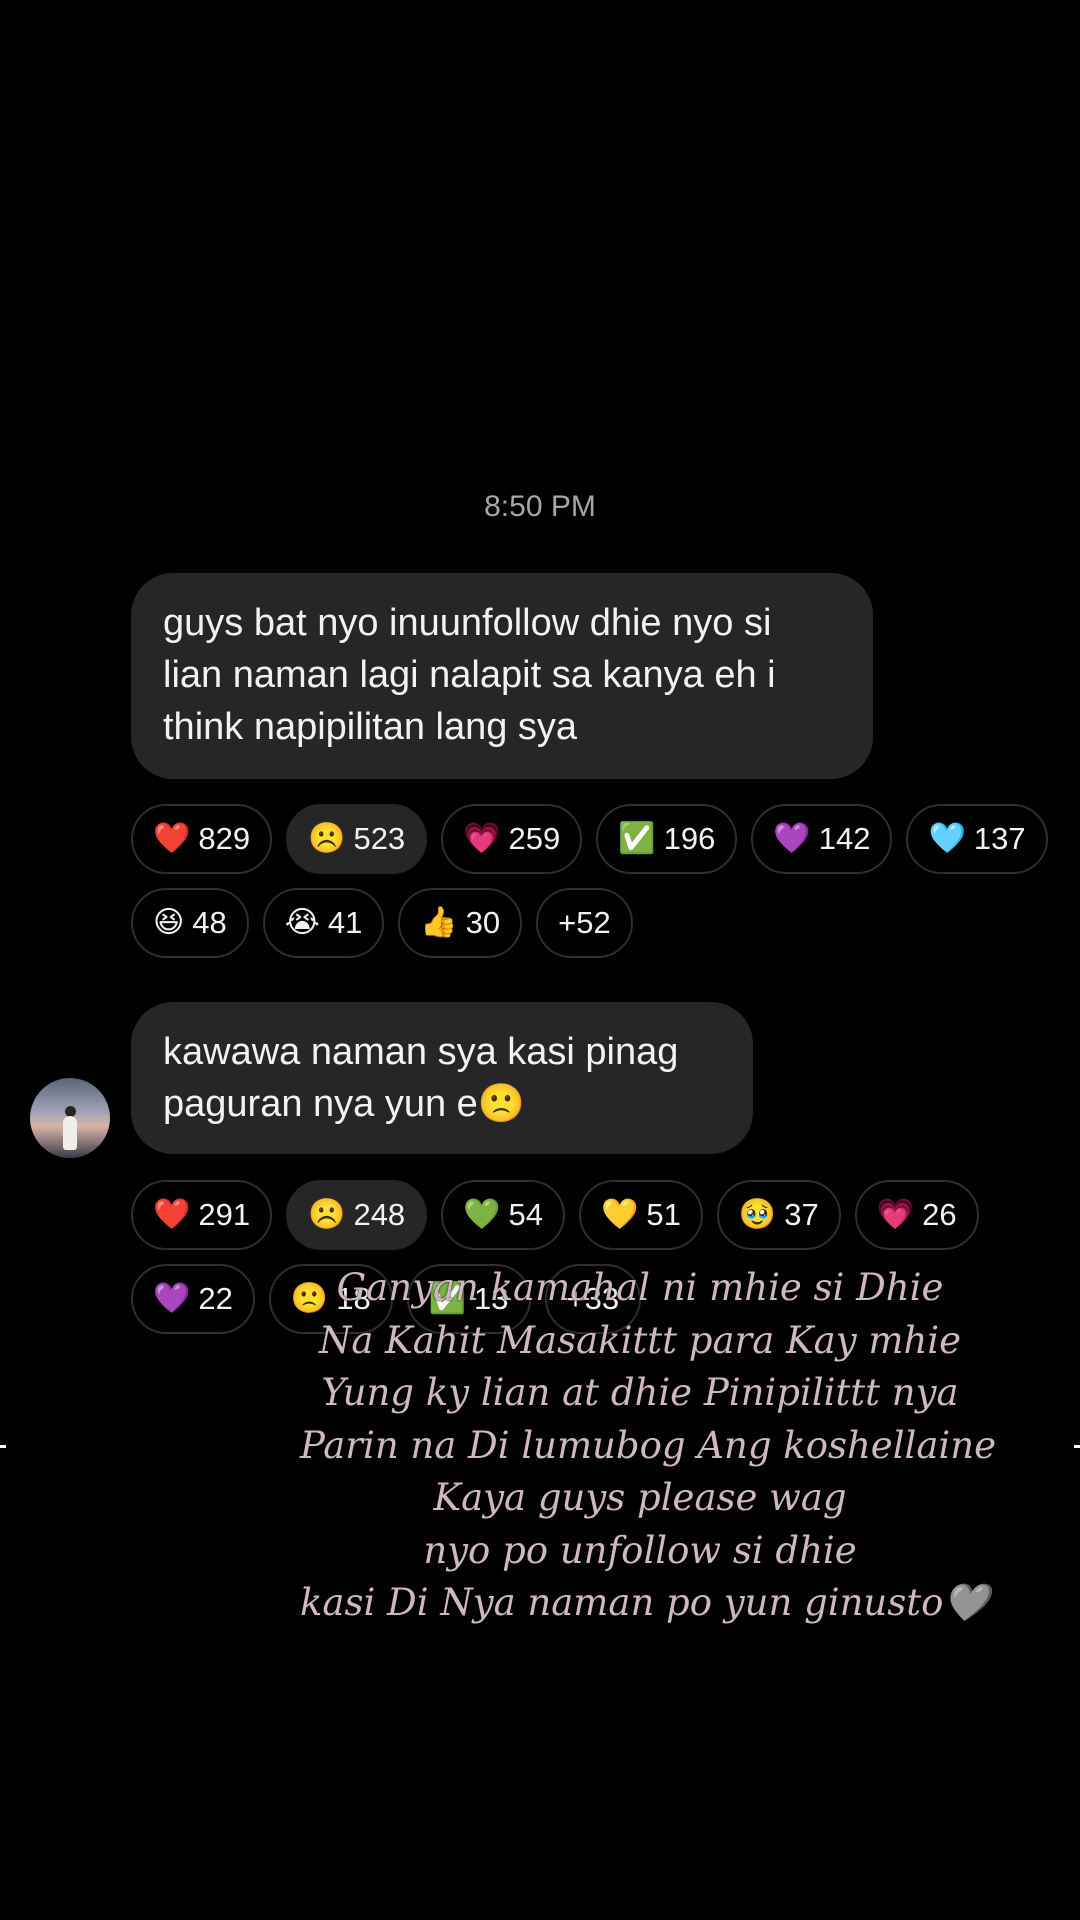  I want to click on caption-line: nyo po unfollow si dhie, so click(640, 1550).